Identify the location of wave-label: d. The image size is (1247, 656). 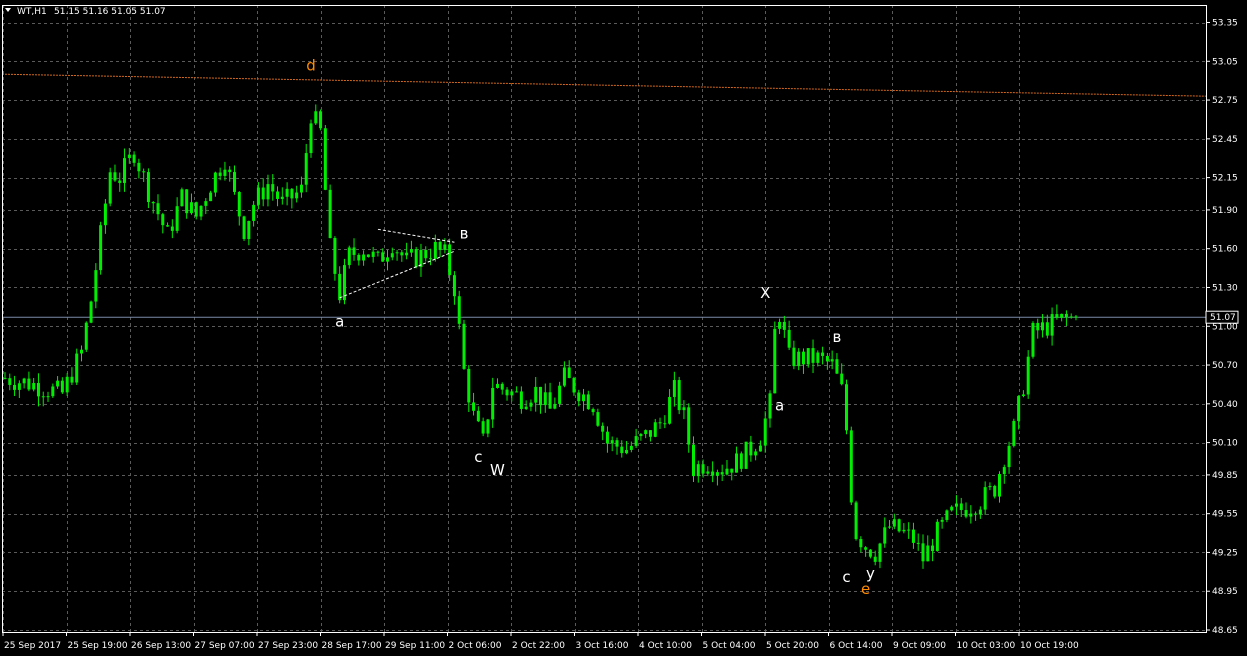
(311, 65).